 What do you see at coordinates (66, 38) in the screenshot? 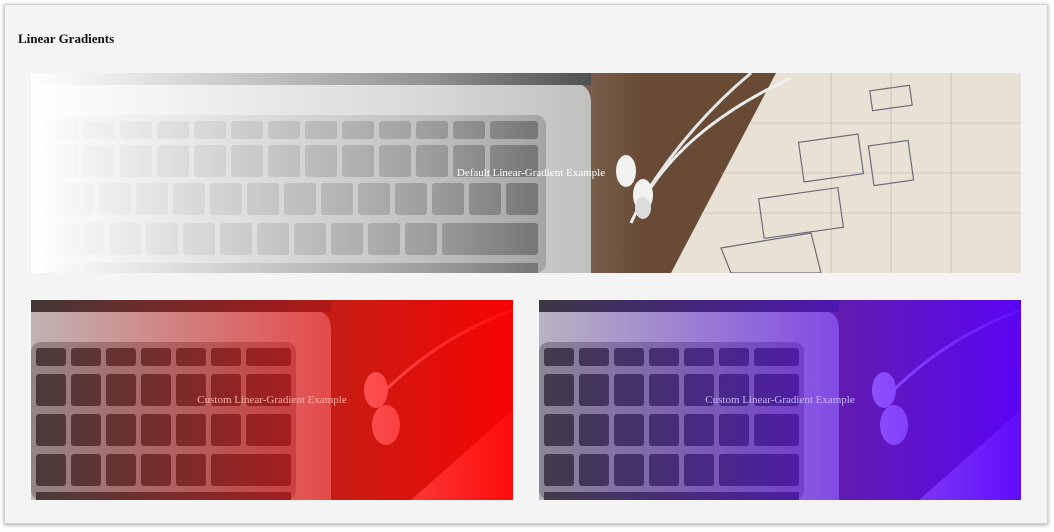
I see `page-title: Linear Gradients` at bounding box center [66, 38].